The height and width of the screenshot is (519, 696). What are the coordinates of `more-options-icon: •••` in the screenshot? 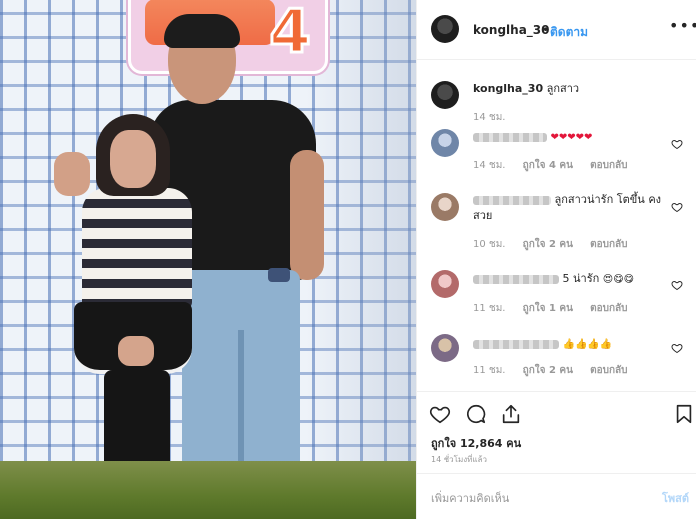 It's located at (682, 25).